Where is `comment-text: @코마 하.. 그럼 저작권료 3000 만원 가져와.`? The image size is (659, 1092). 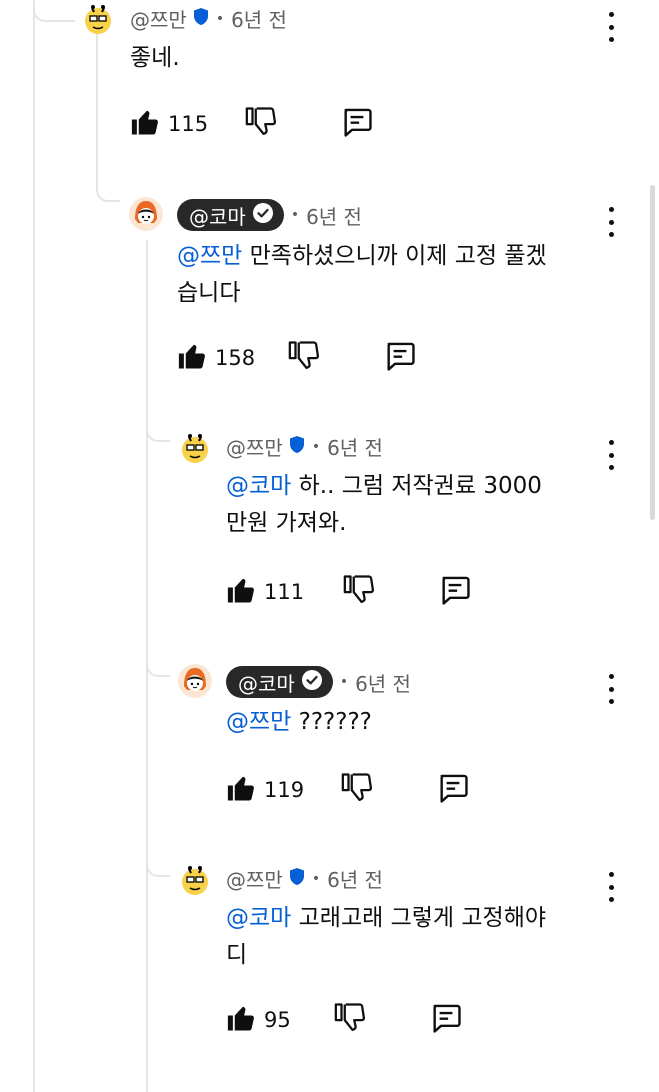 comment-text: @코마 하.. 그럼 저작권료 3000 만원 가져와. is located at coordinates (384, 504).